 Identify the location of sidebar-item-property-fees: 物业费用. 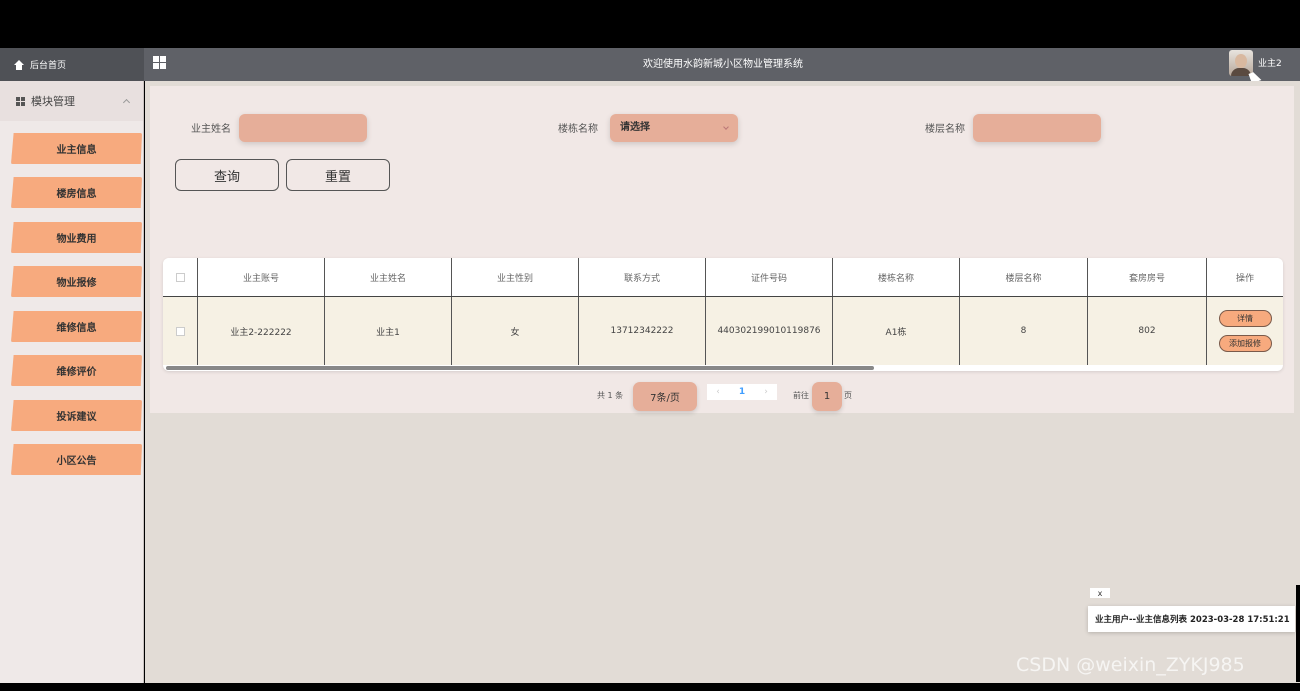
(76, 237).